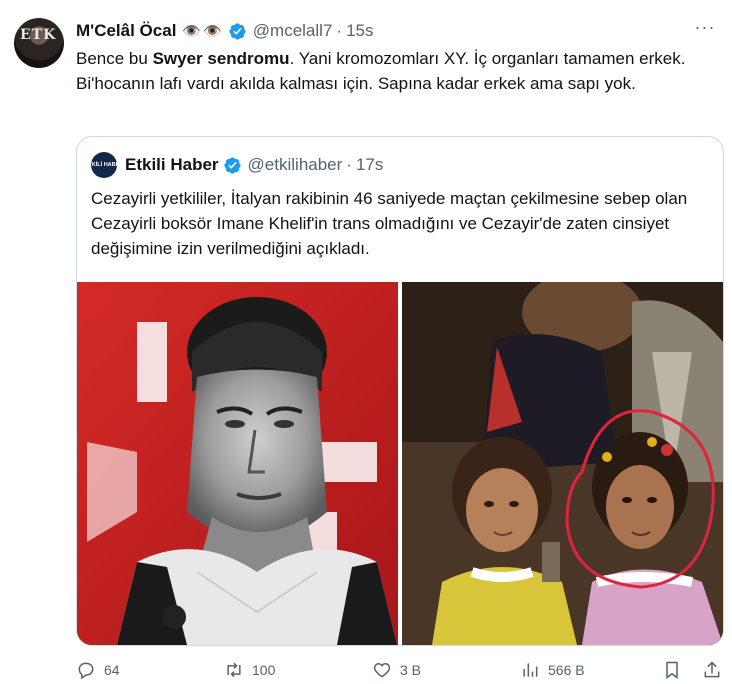 This screenshot has width=732, height=684. I want to click on tweet-header: M'Celâl Öcal 👁️👁️ @mcelall7 · 15s, so click(225, 31).